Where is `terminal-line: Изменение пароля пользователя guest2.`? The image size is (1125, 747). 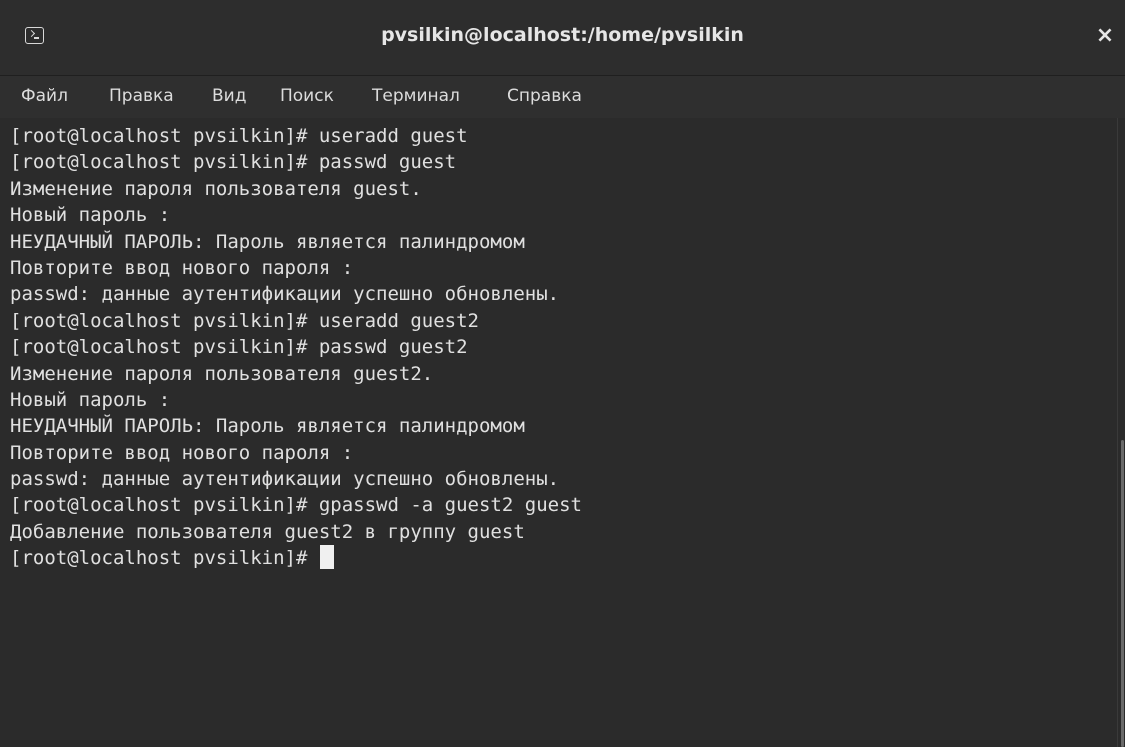
terminal-line: Изменение пароля пользователя guest2. is located at coordinates (222, 373).